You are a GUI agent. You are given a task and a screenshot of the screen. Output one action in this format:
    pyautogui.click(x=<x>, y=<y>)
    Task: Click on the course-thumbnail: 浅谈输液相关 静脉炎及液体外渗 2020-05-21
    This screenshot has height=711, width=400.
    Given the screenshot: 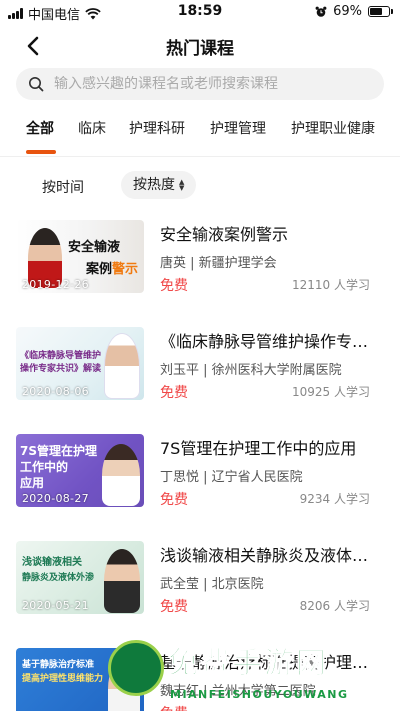 What is the action you would take?
    pyautogui.click(x=80, y=577)
    